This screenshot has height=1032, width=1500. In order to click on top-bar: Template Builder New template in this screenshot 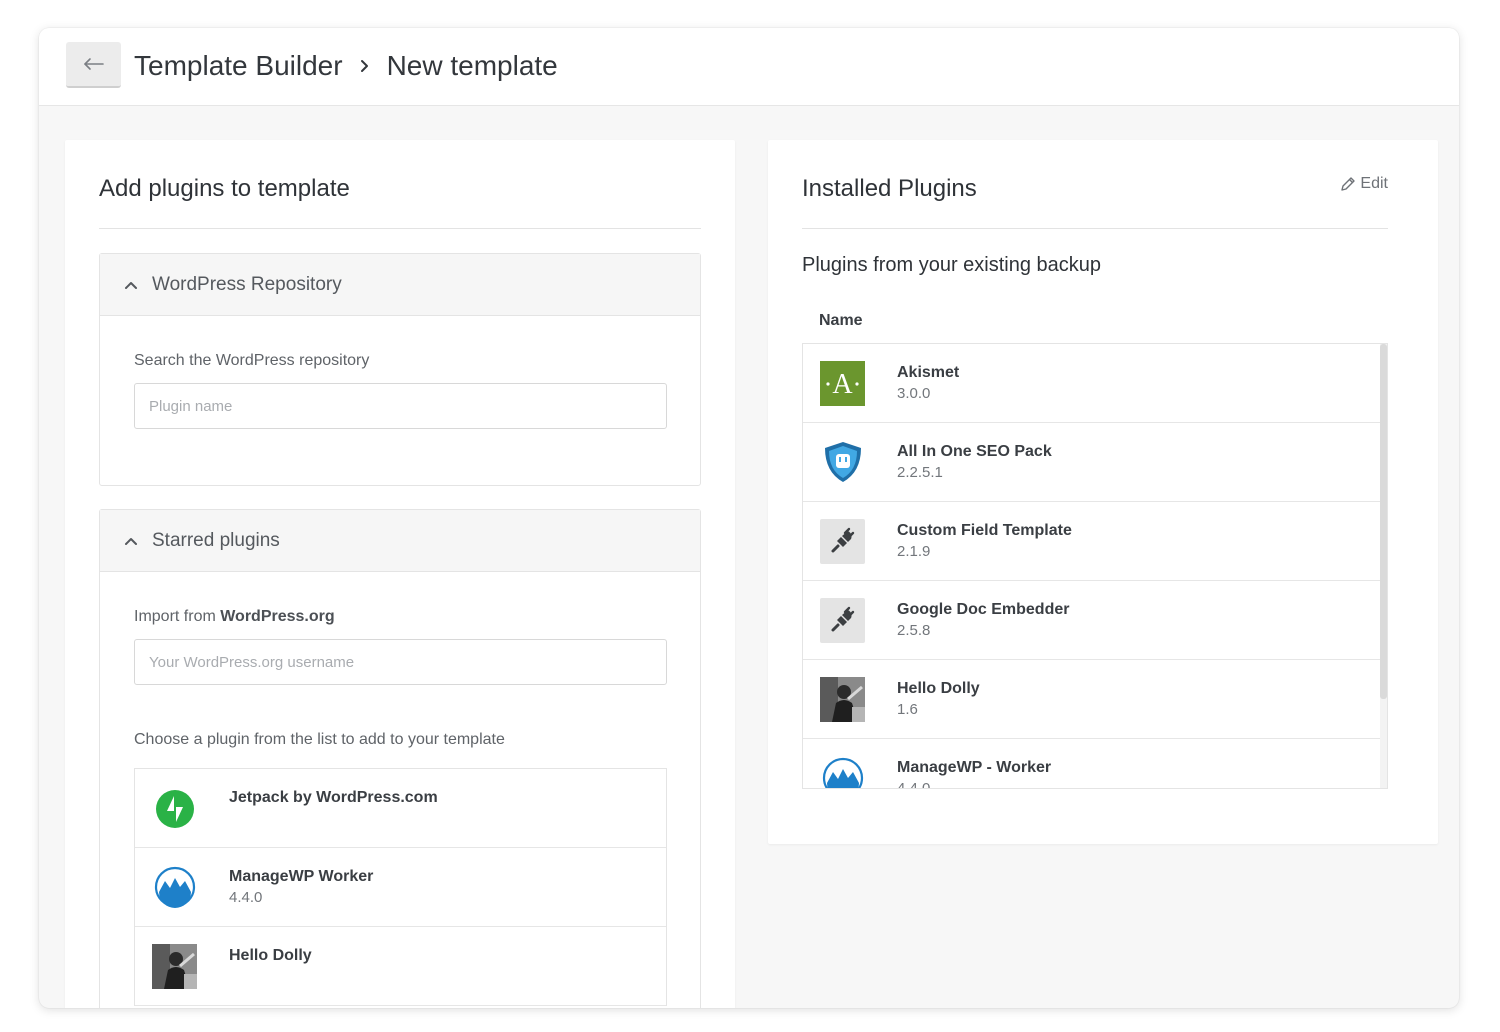, I will do `click(749, 67)`.